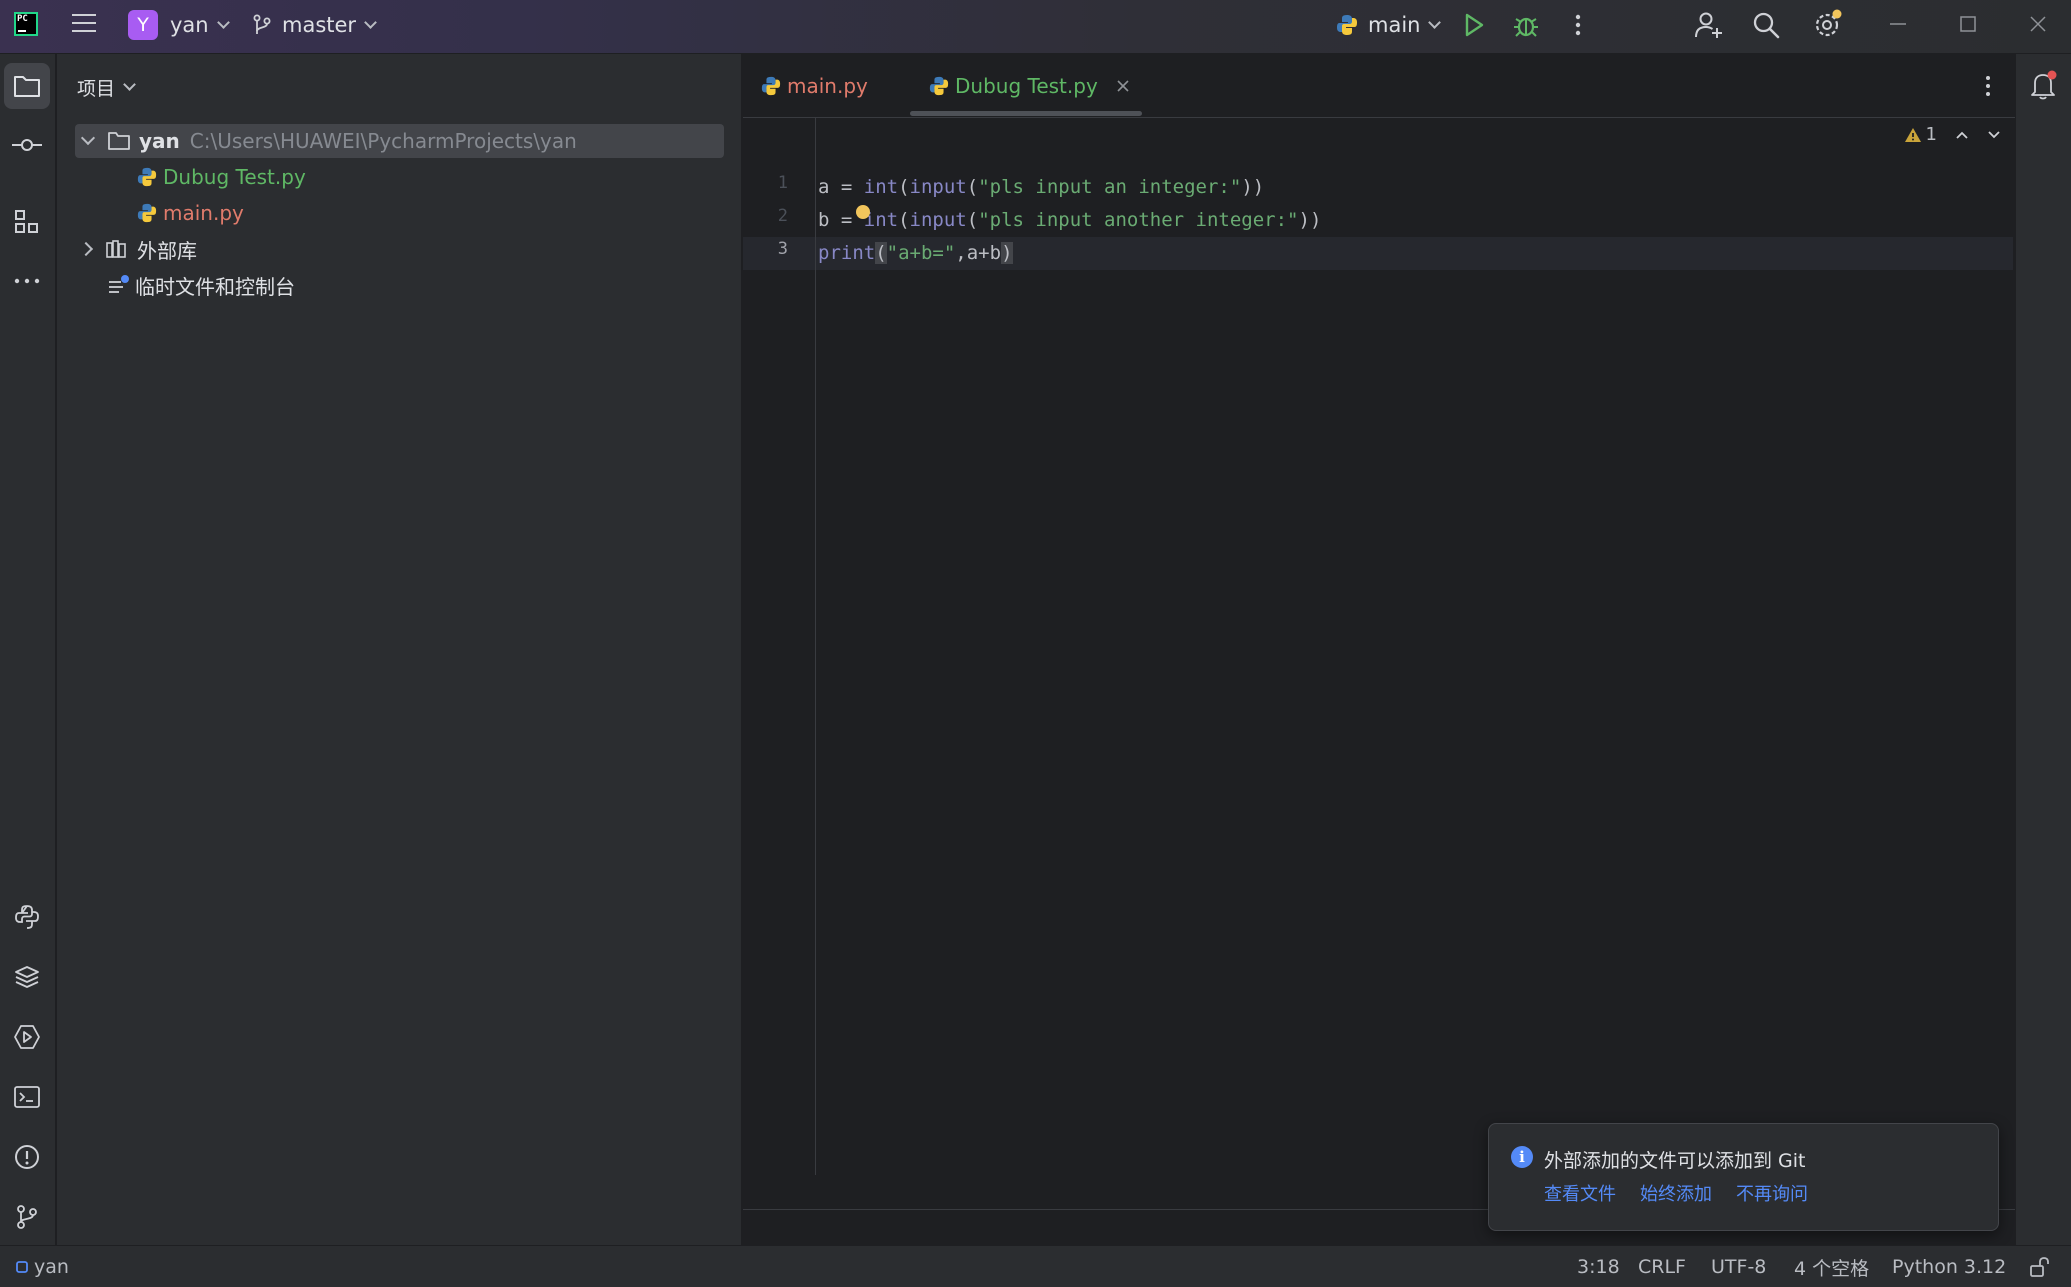 This screenshot has height=1287, width=2071. I want to click on status-project-name: yan, so click(51, 1267).